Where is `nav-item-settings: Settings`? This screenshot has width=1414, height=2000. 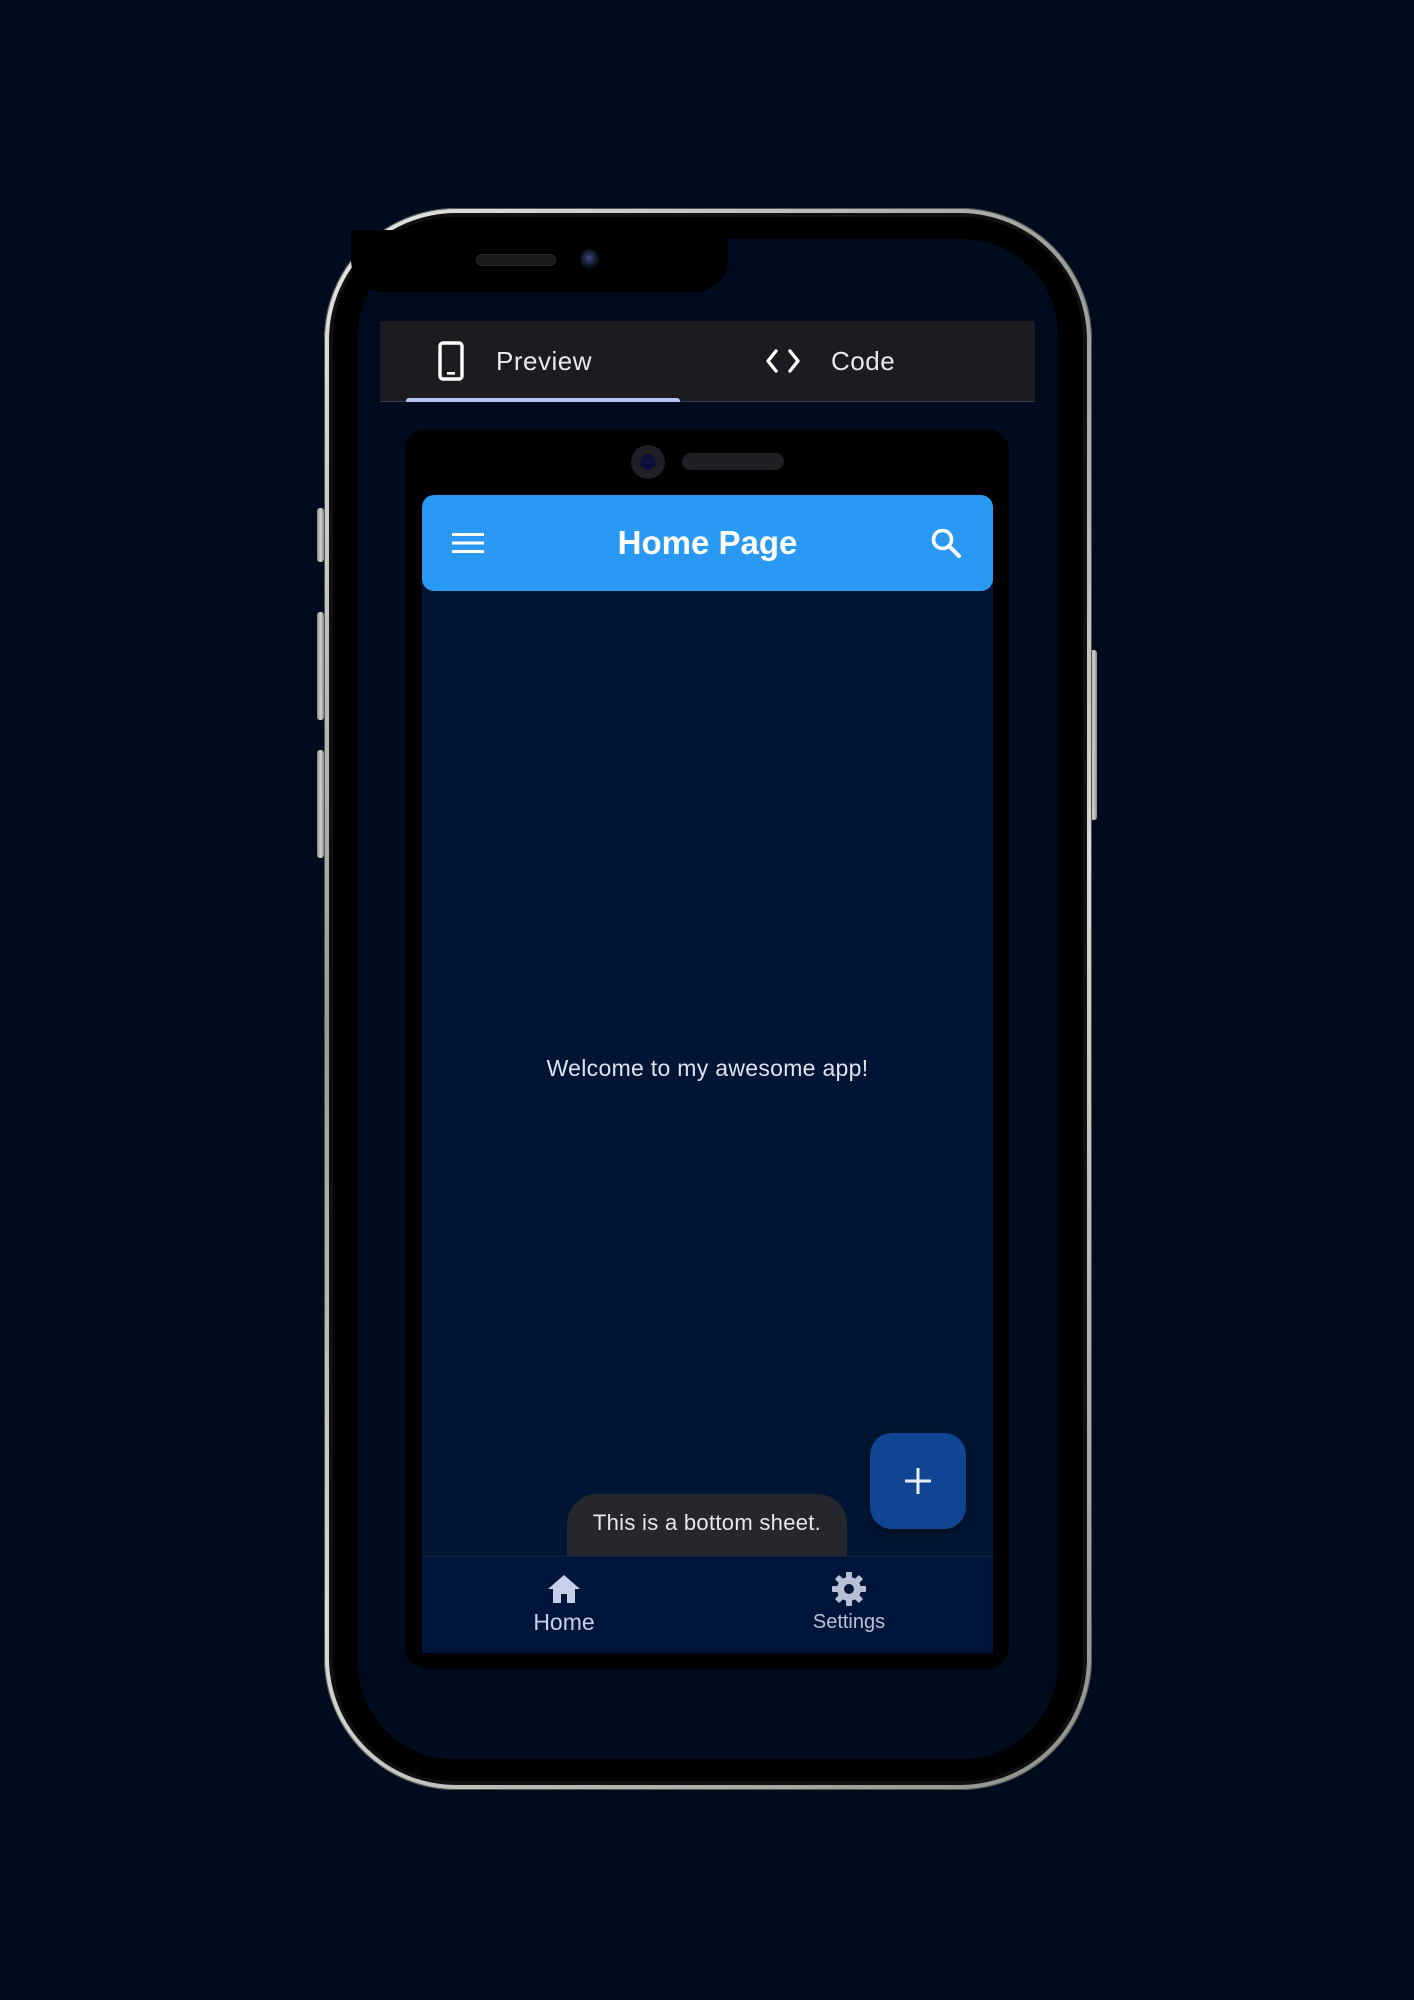 nav-item-settings: Settings is located at coordinates (849, 1605).